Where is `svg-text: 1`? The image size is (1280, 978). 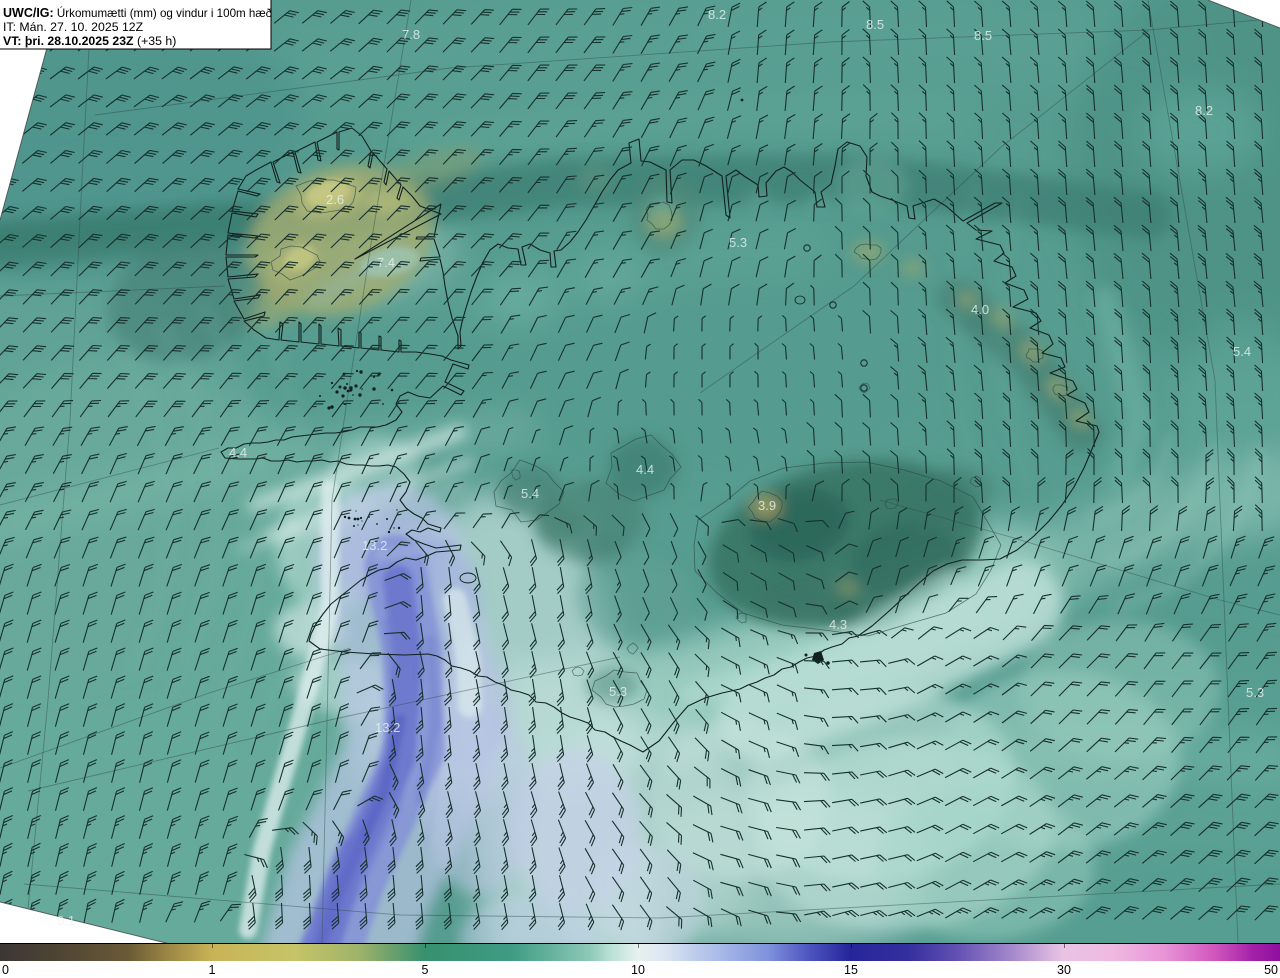
svg-text: 1 is located at coordinates (212, 970).